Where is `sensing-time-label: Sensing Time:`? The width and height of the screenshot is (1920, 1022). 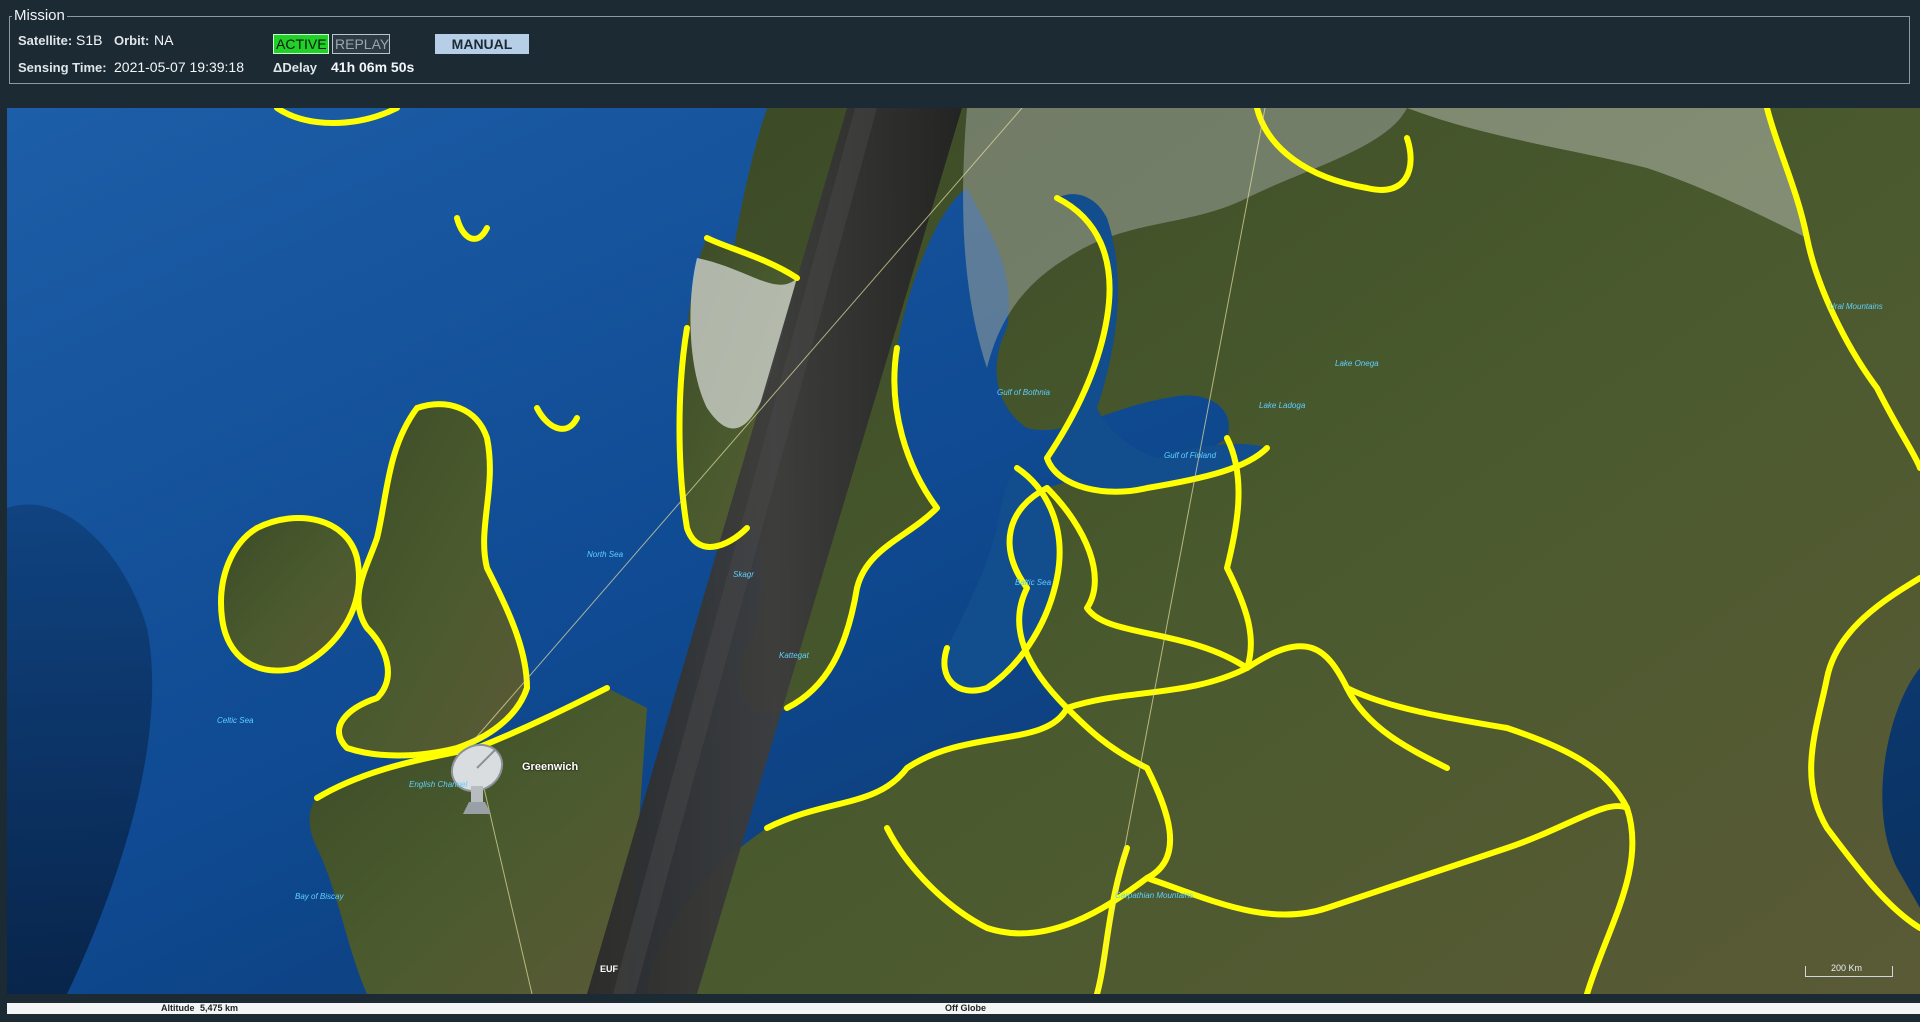
sensing-time-label: Sensing Time: is located at coordinates (62, 67).